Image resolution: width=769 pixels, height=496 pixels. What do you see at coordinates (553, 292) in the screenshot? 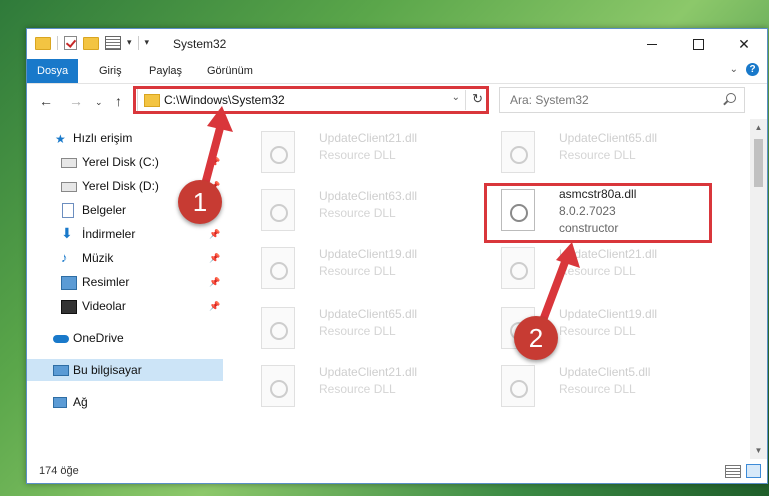
I see `arrow-two` at bounding box center [553, 292].